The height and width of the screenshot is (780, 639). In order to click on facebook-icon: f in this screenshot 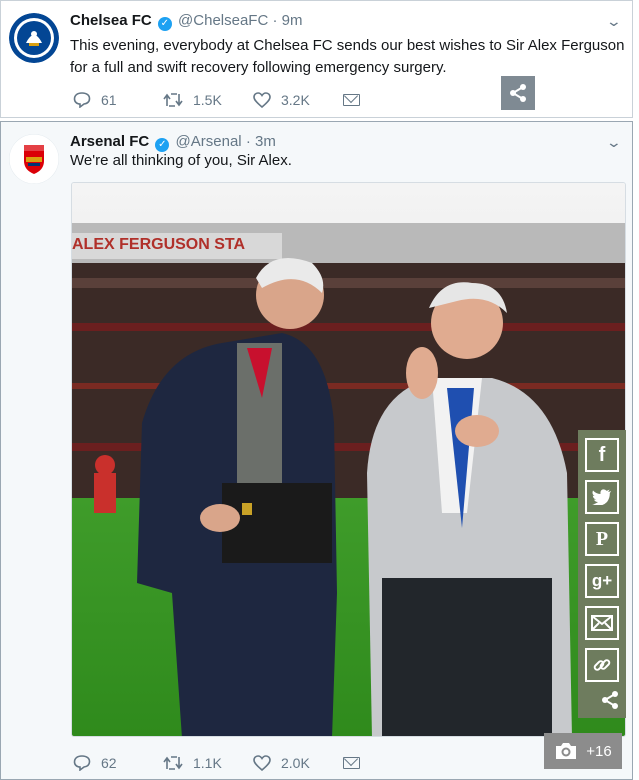, I will do `click(602, 454)`.